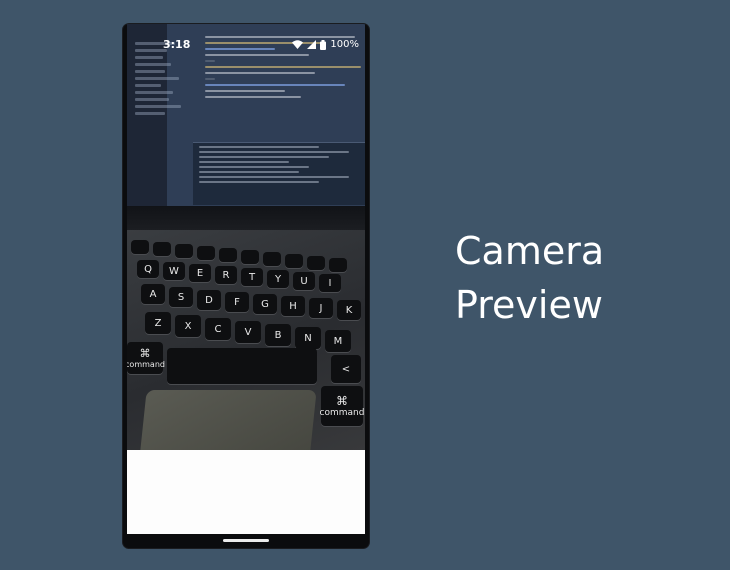 The height and width of the screenshot is (570, 730). Describe the element at coordinates (181, 297) in the screenshot. I see `key-s: S` at that location.